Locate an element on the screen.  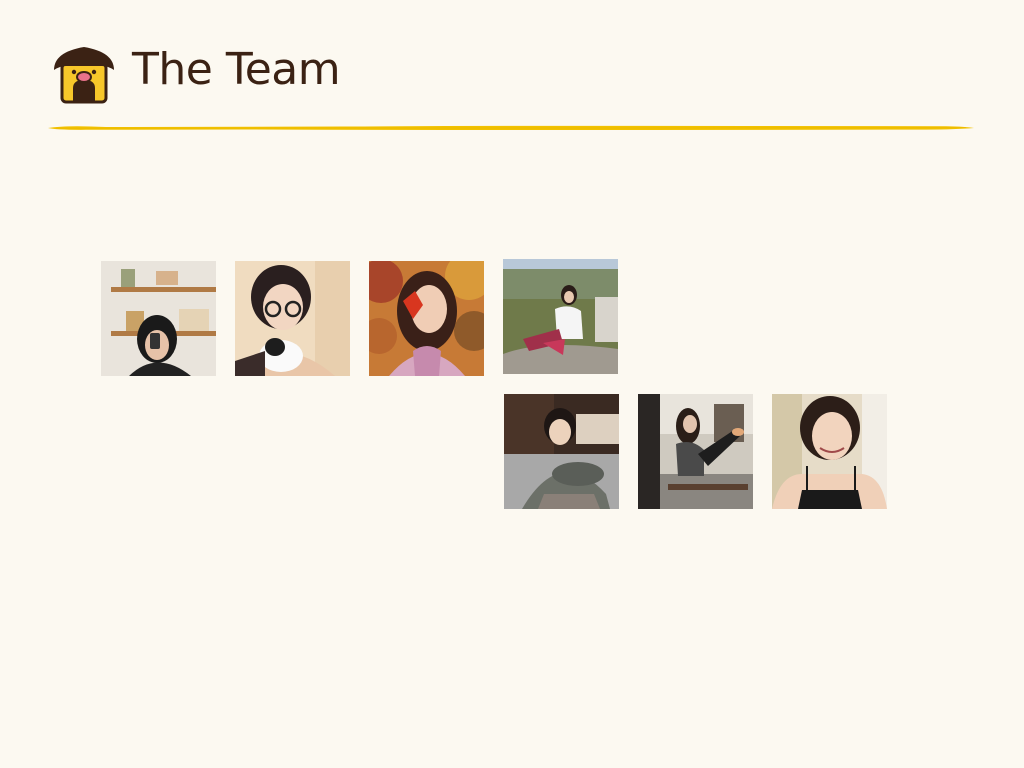
title-divider is located at coordinates (511, 124).